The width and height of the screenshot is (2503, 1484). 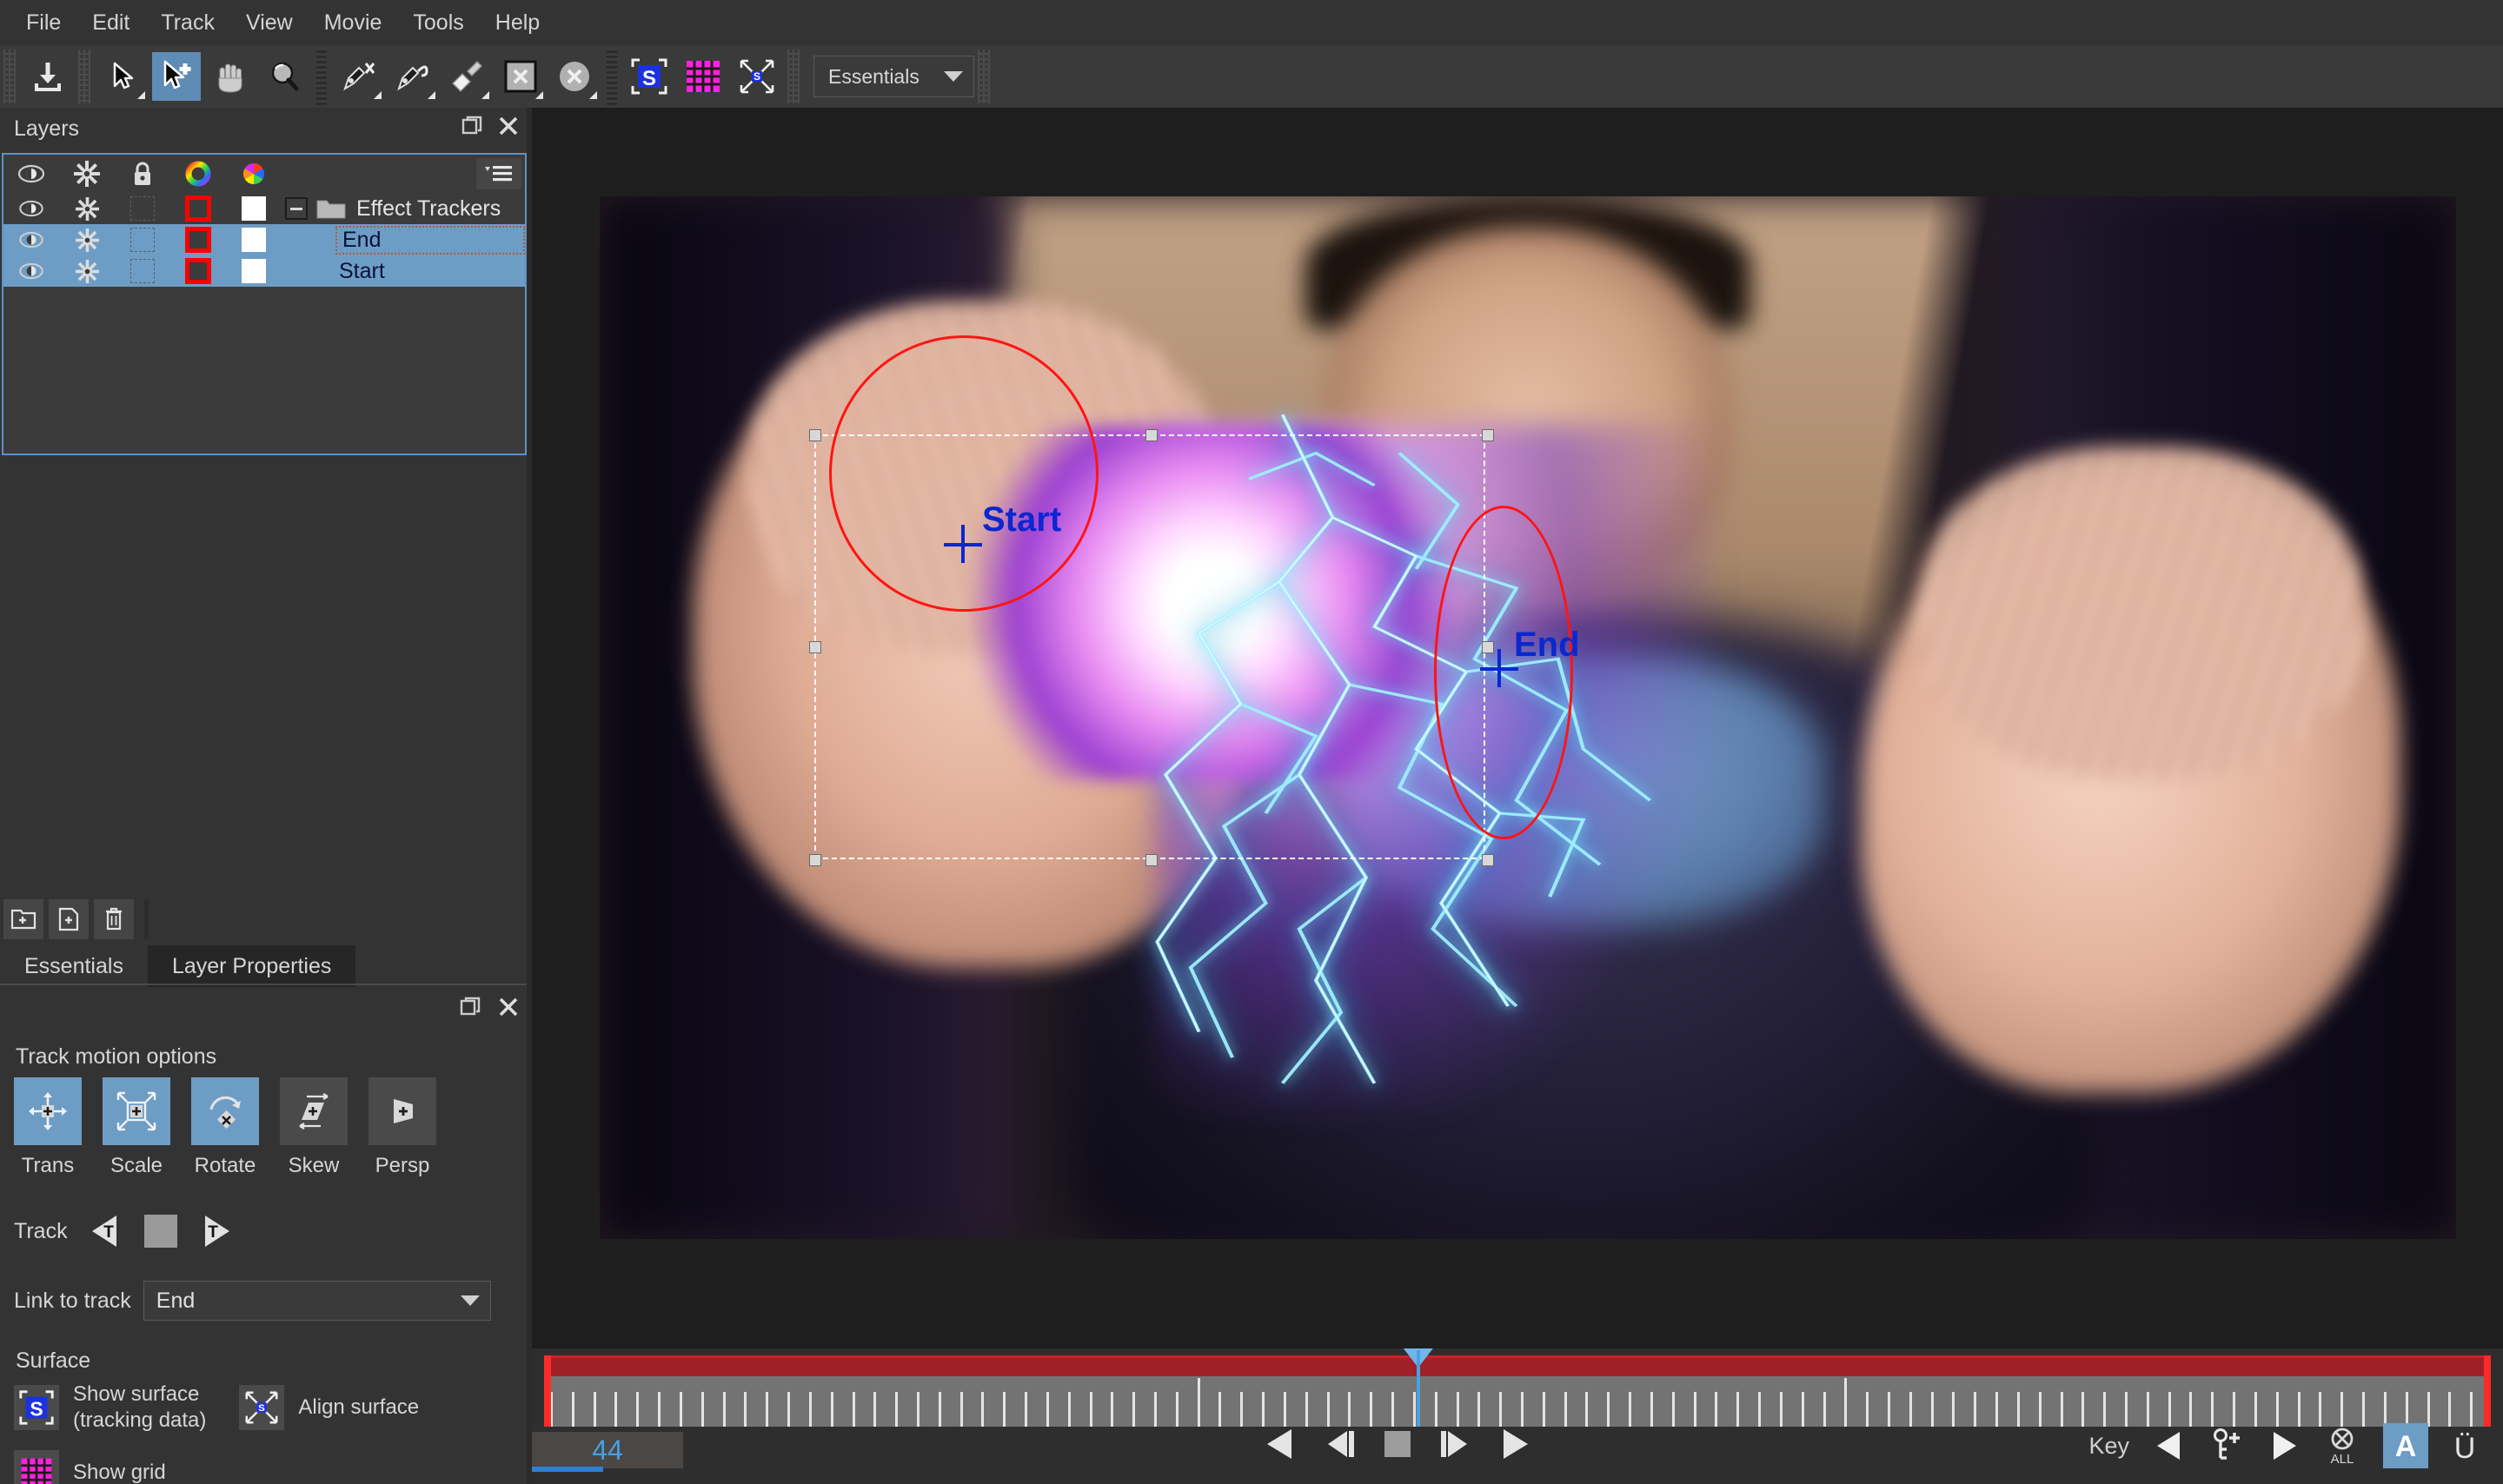 I want to click on menu-item-edit: Edit, so click(x=110, y=23).